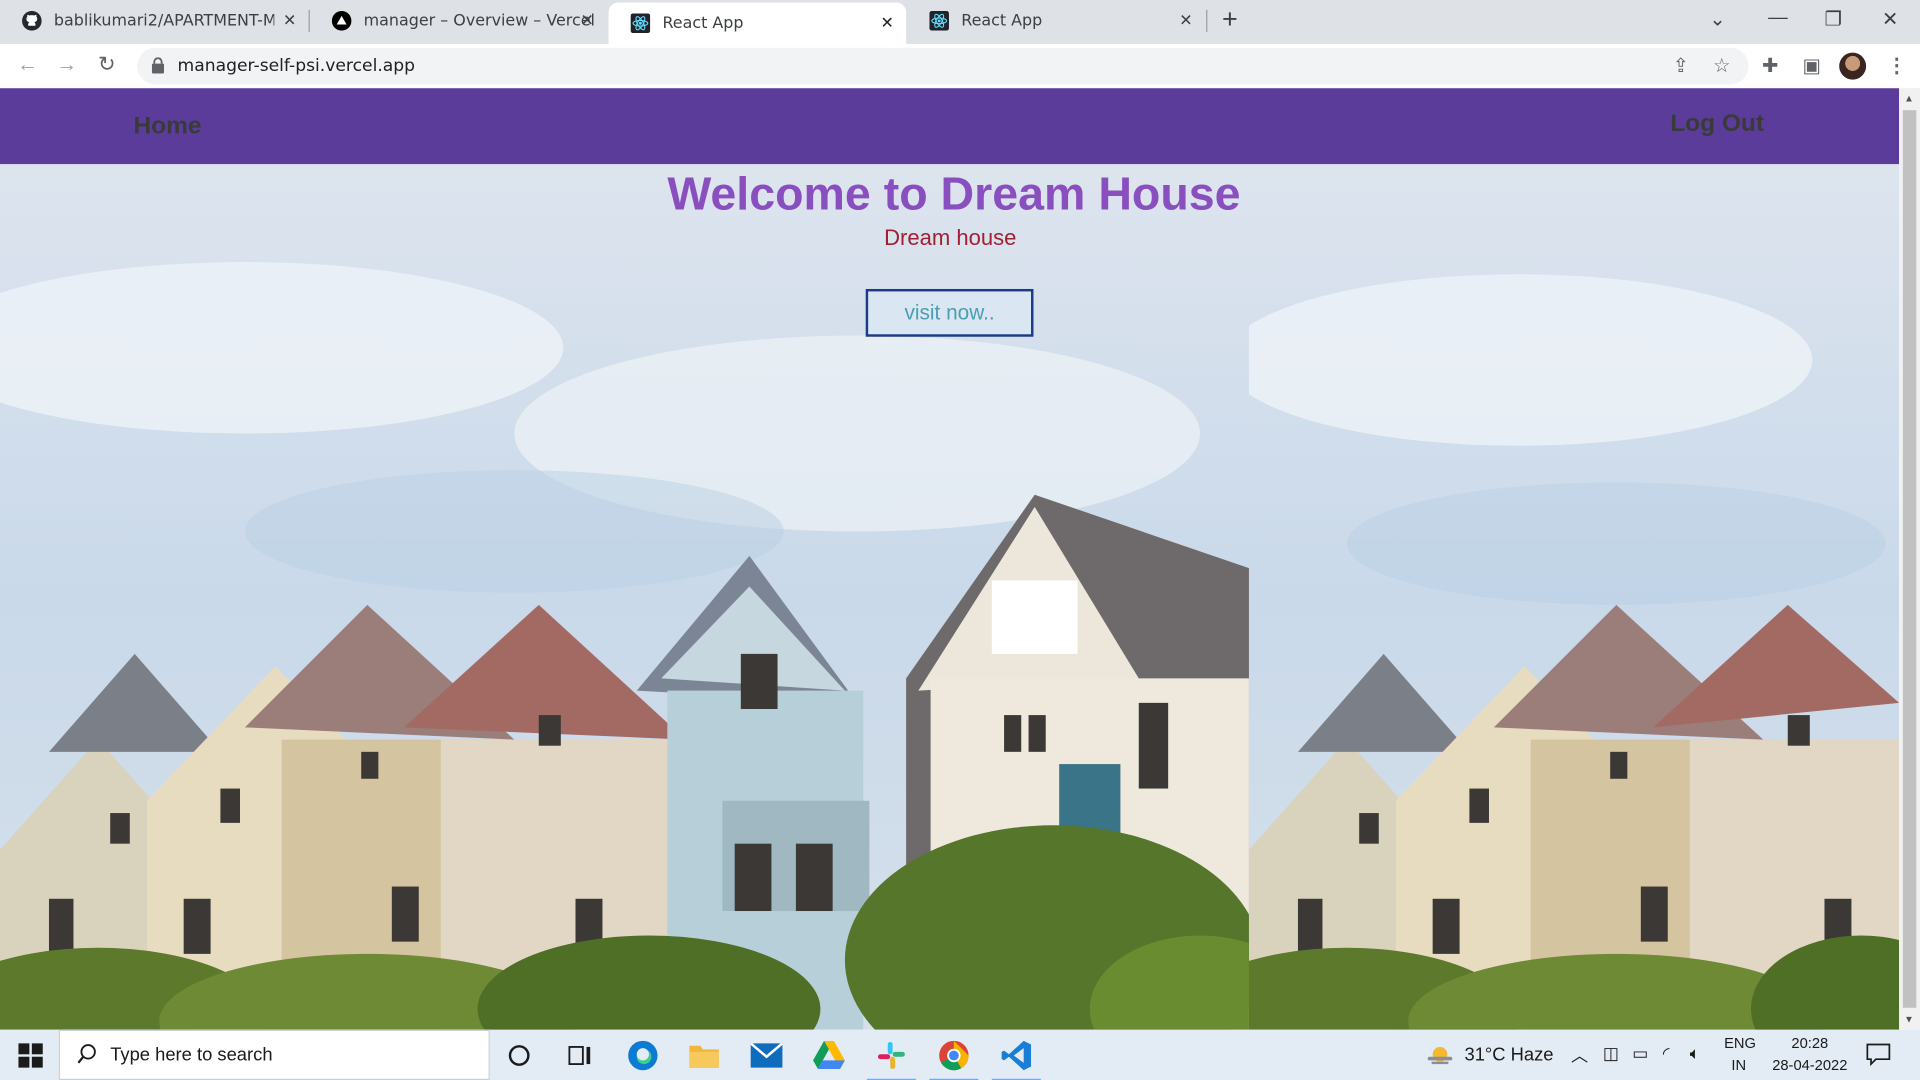 This screenshot has height=1080, width=1920. What do you see at coordinates (1853, 66) in the screenshot?
I see `profile-avatar` at bounding box center [1853, 66].